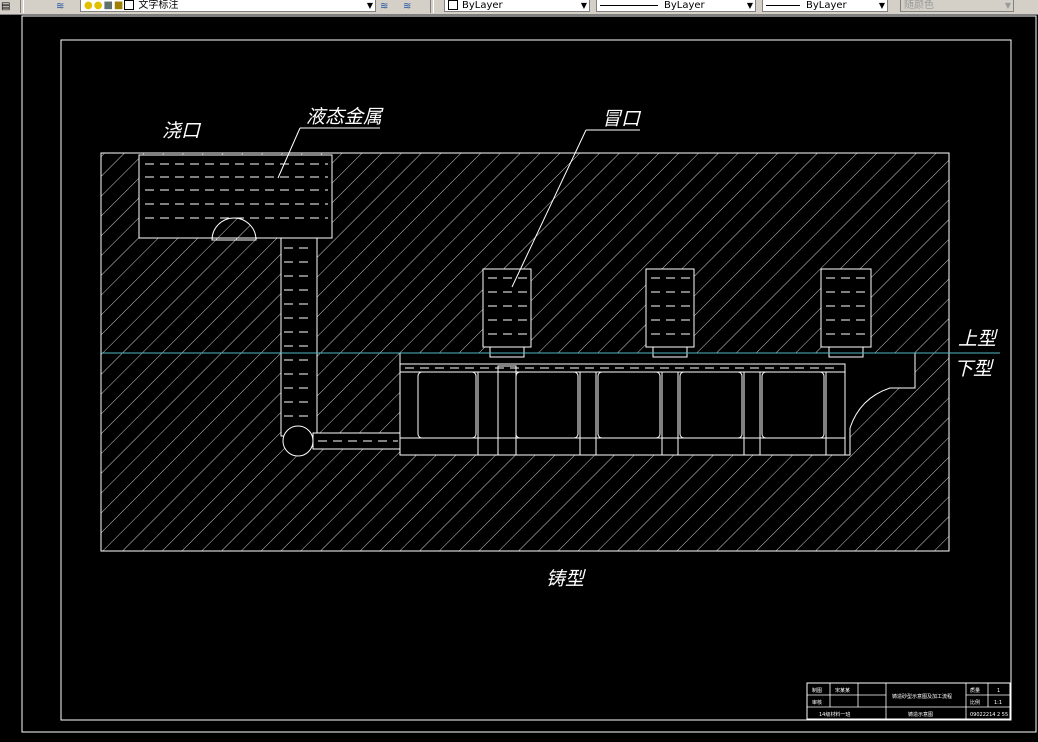 The image size is (1038, 742). What do you see at coordinates (182, 131) in the screenshot?
I see `sprue-label: 浇口` at bounding box center [182, 131].